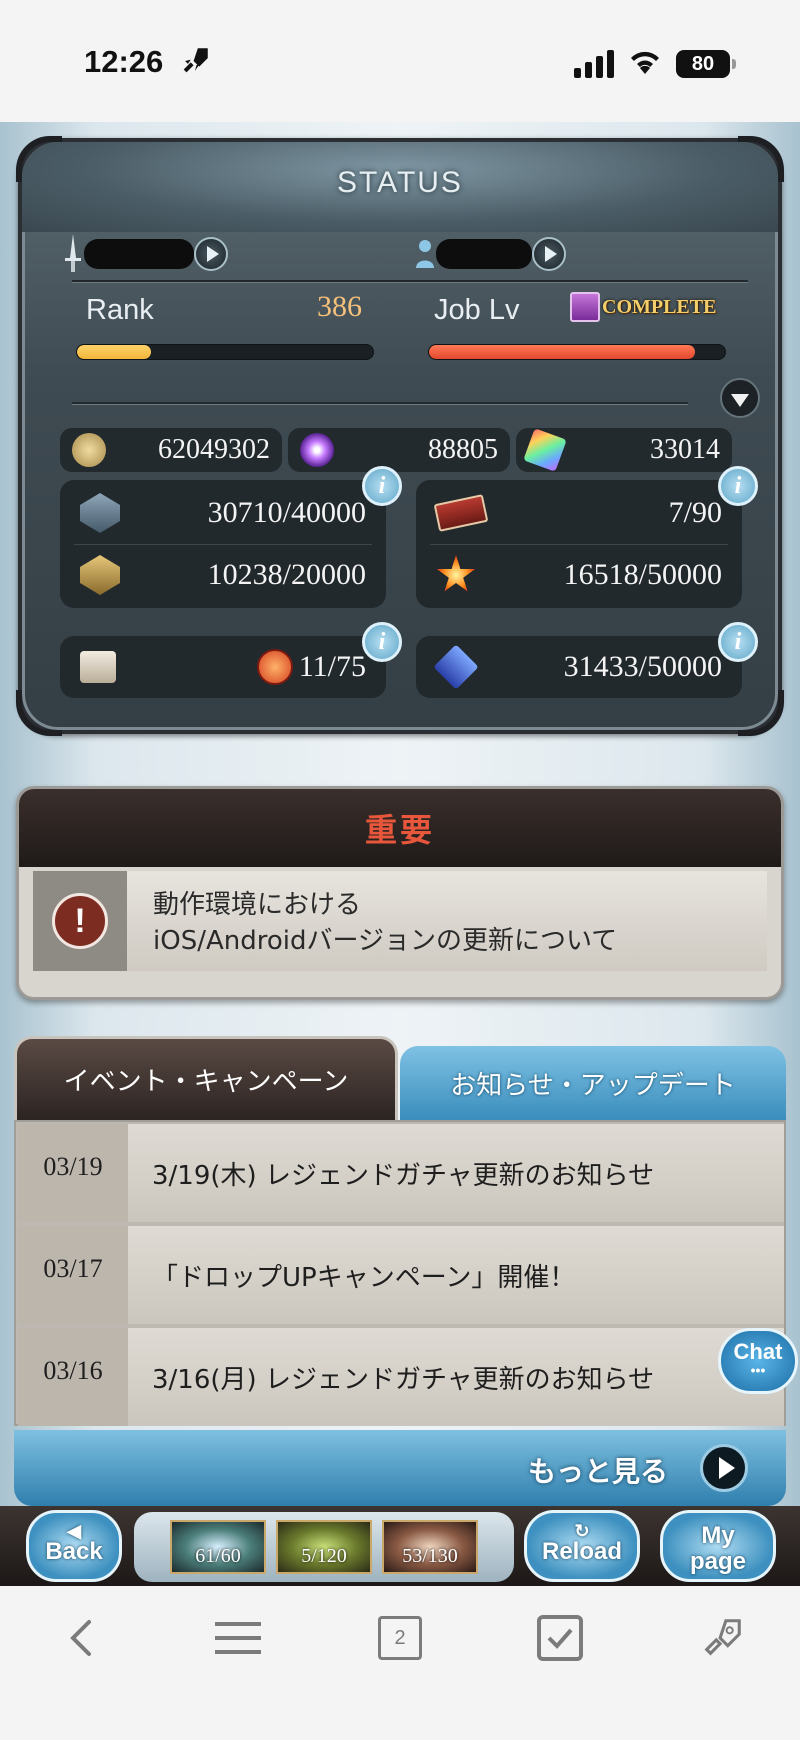  I want to click on list-item: 03/17 「ドロップUPキャンペーン」開催！, so click(401, 1275).